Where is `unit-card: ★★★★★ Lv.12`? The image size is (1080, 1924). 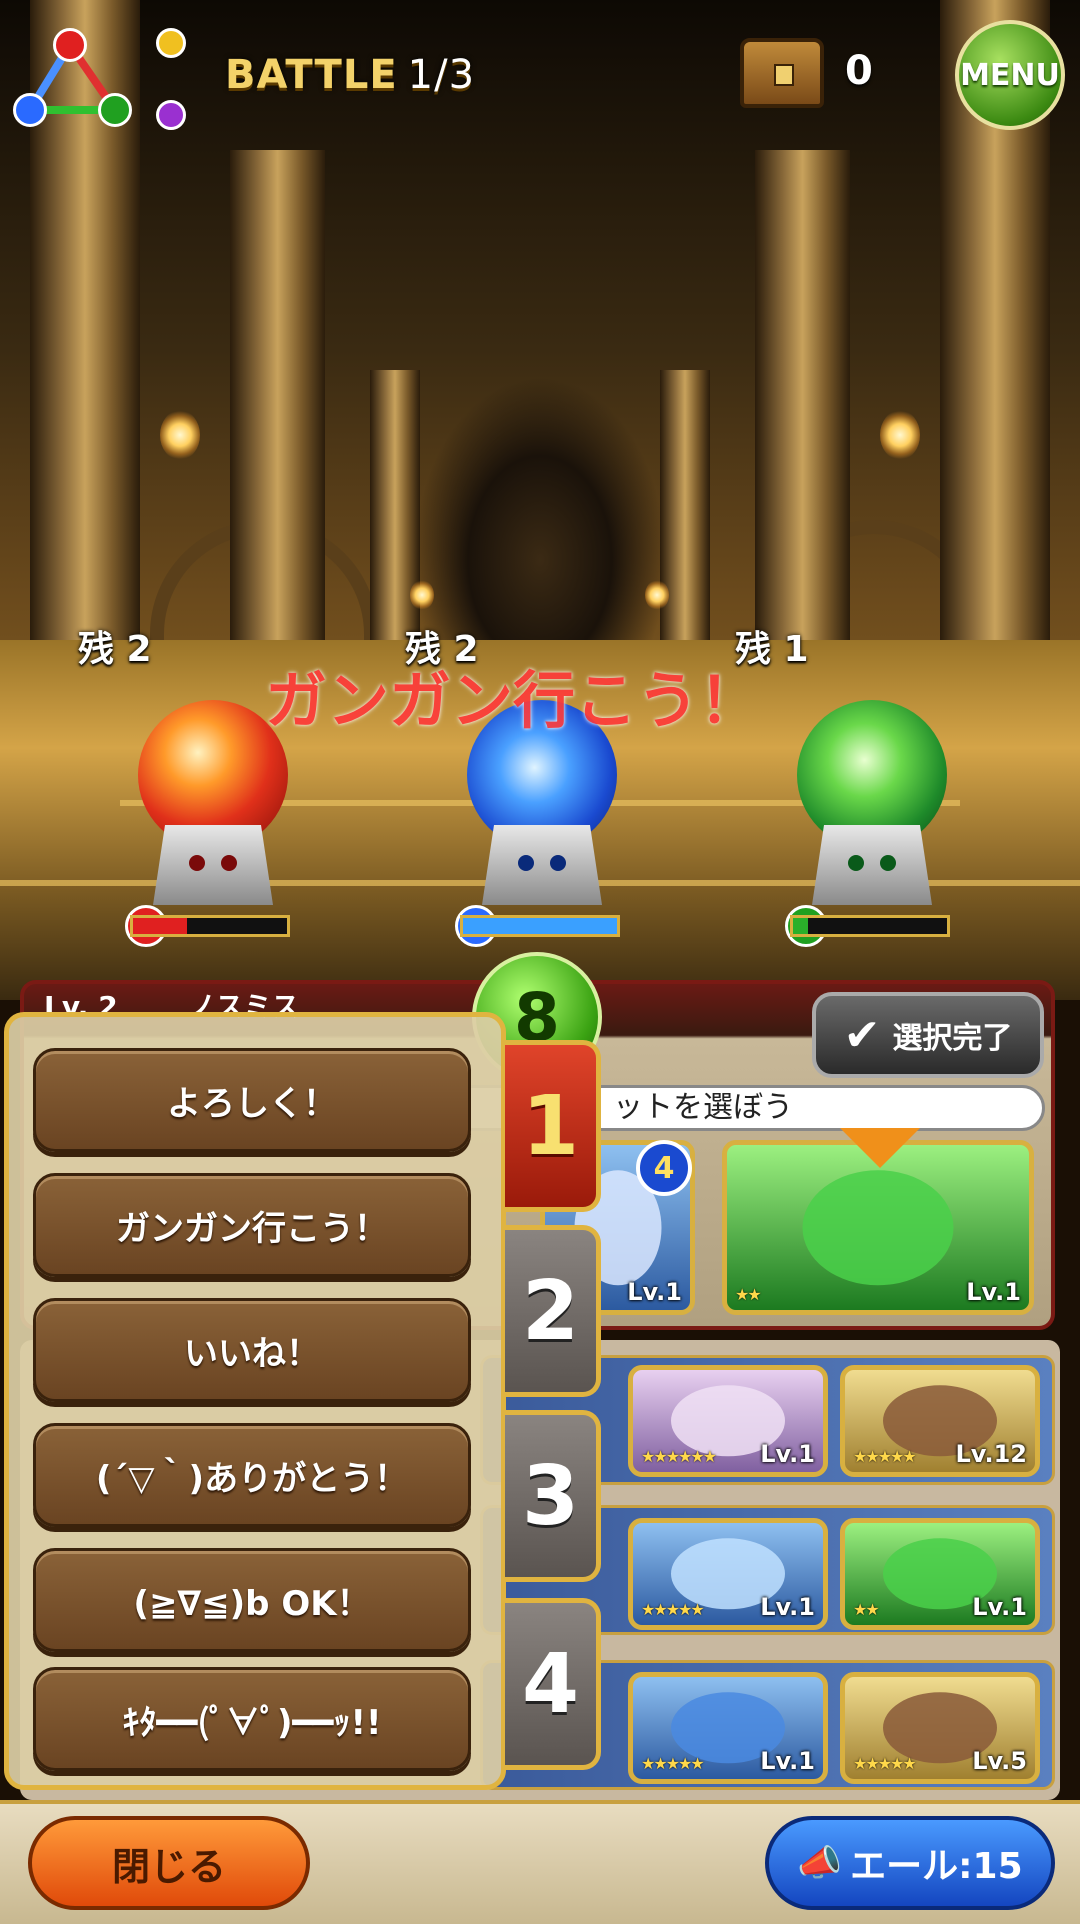
unit-card: ★★★★★ Lv.12 is located at coordinates (940, 1421).